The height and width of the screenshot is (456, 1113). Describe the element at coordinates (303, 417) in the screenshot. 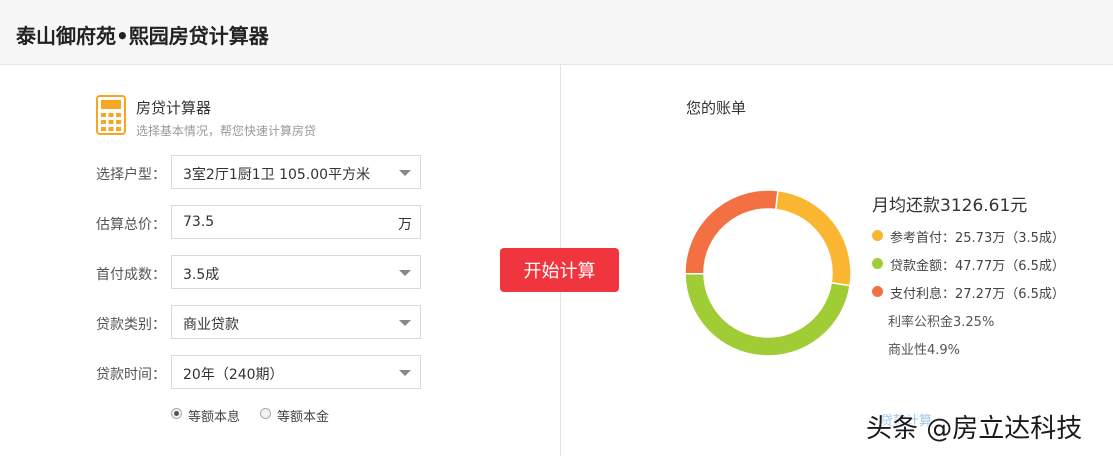

I see `repayment-option-label: 等额本金` at that location.